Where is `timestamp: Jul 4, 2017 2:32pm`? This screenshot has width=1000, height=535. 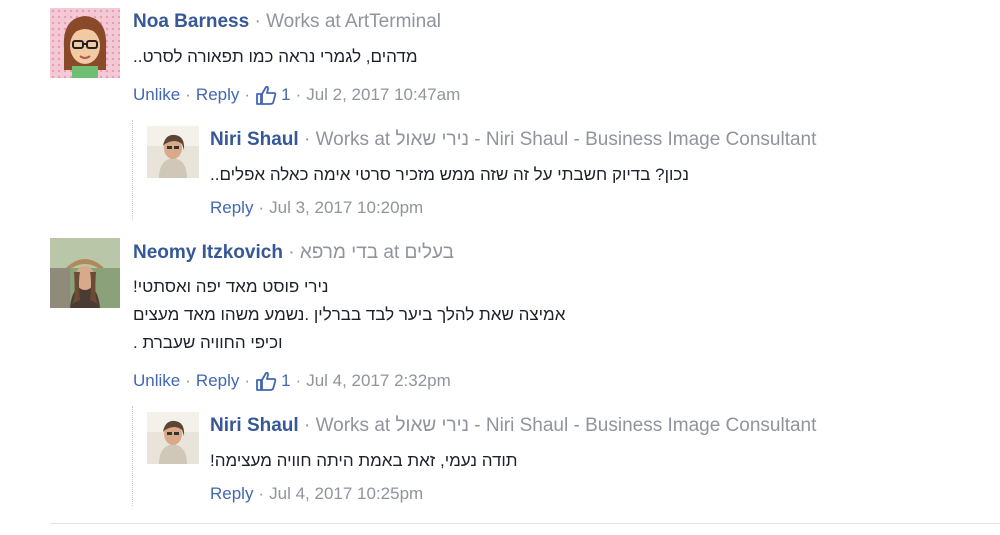
timestamp: Jul 4, 2017 2:32pm is located at coordinates (378, 381).